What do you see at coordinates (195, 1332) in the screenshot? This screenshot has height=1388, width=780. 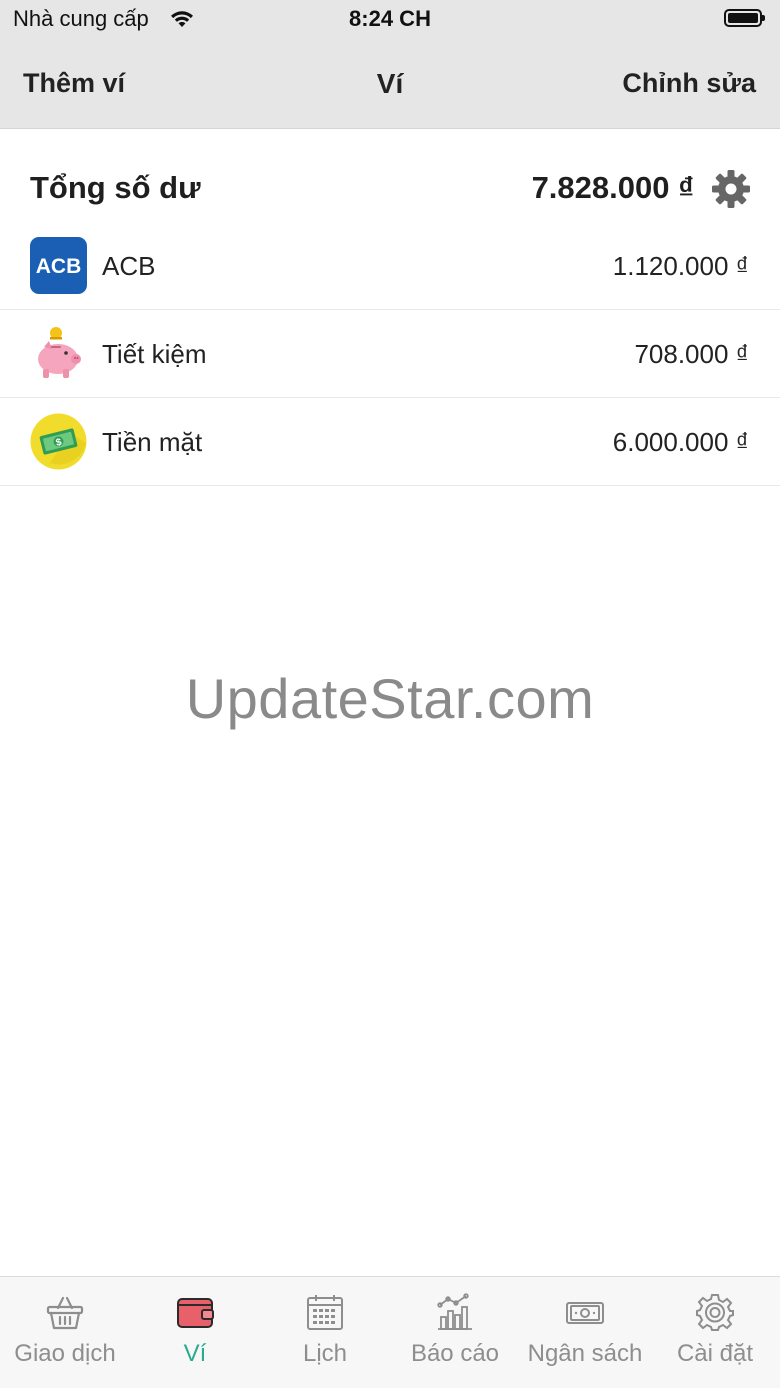 I see `tab-wallet: Ví` at bounding box center [195, 1332].